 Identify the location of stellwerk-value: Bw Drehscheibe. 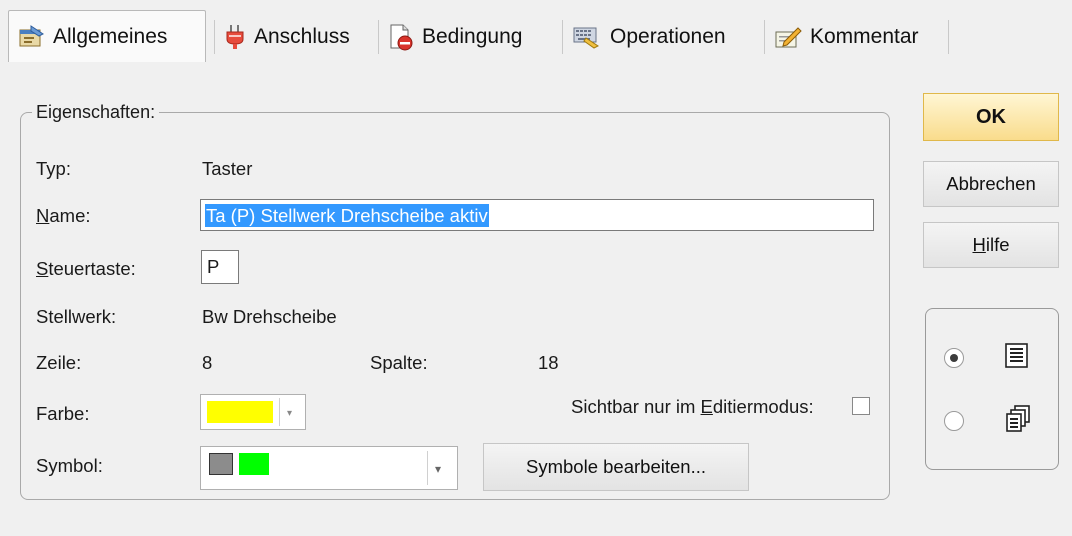
(269, 316).